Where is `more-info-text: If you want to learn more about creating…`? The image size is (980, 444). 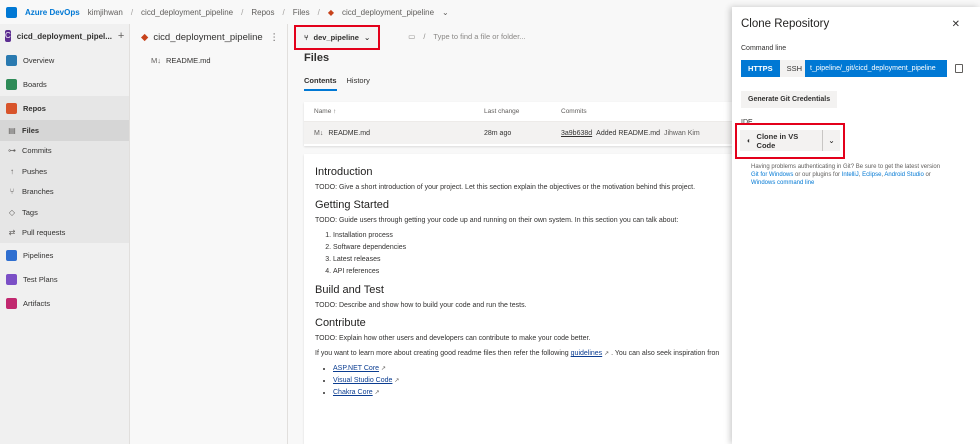 more-info-text: If you want to learn more about creating… is located at coordinates (442, 353).